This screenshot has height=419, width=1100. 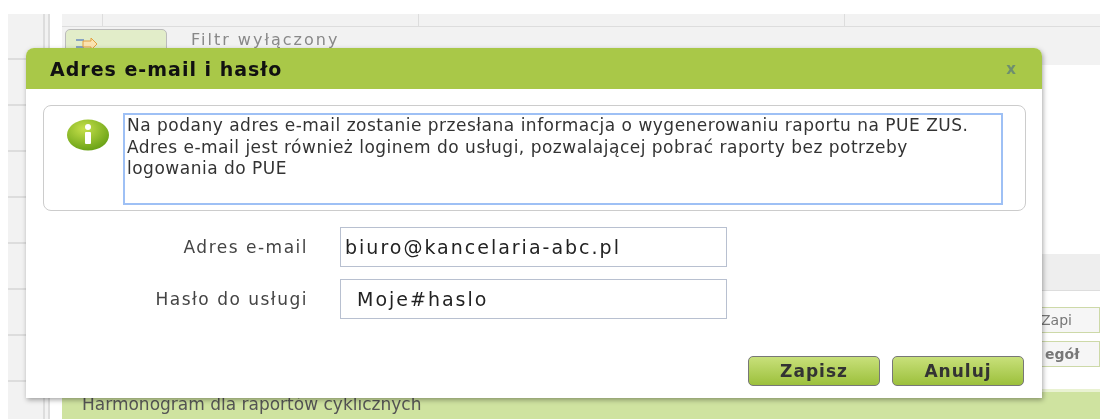 What do you see at coordinates (533, 247) in the screenshot?
I see `input-field: biuro@kancelaria-abc.pl` at bounding box center [533, 247].